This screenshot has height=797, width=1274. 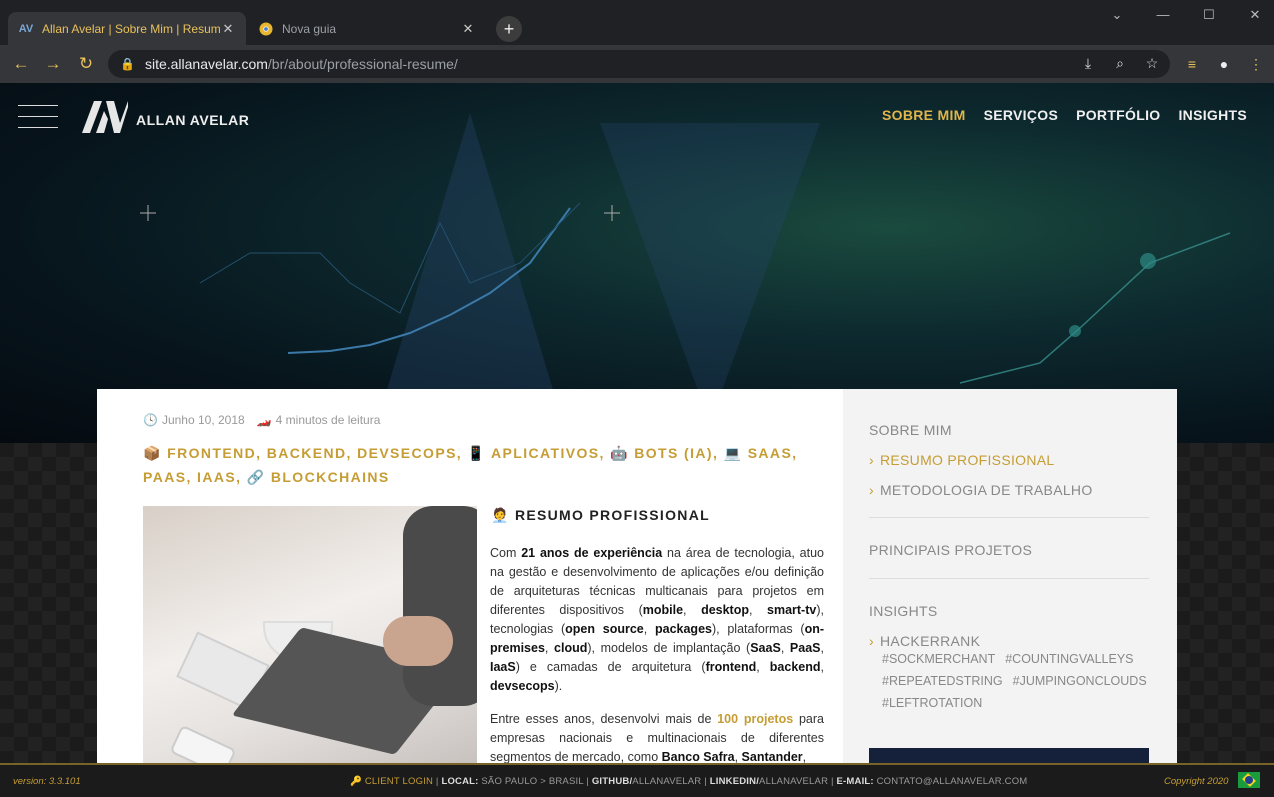 I want to click on nav-portfolio: PORTFÓLIO, so click(x=1118, y=115).